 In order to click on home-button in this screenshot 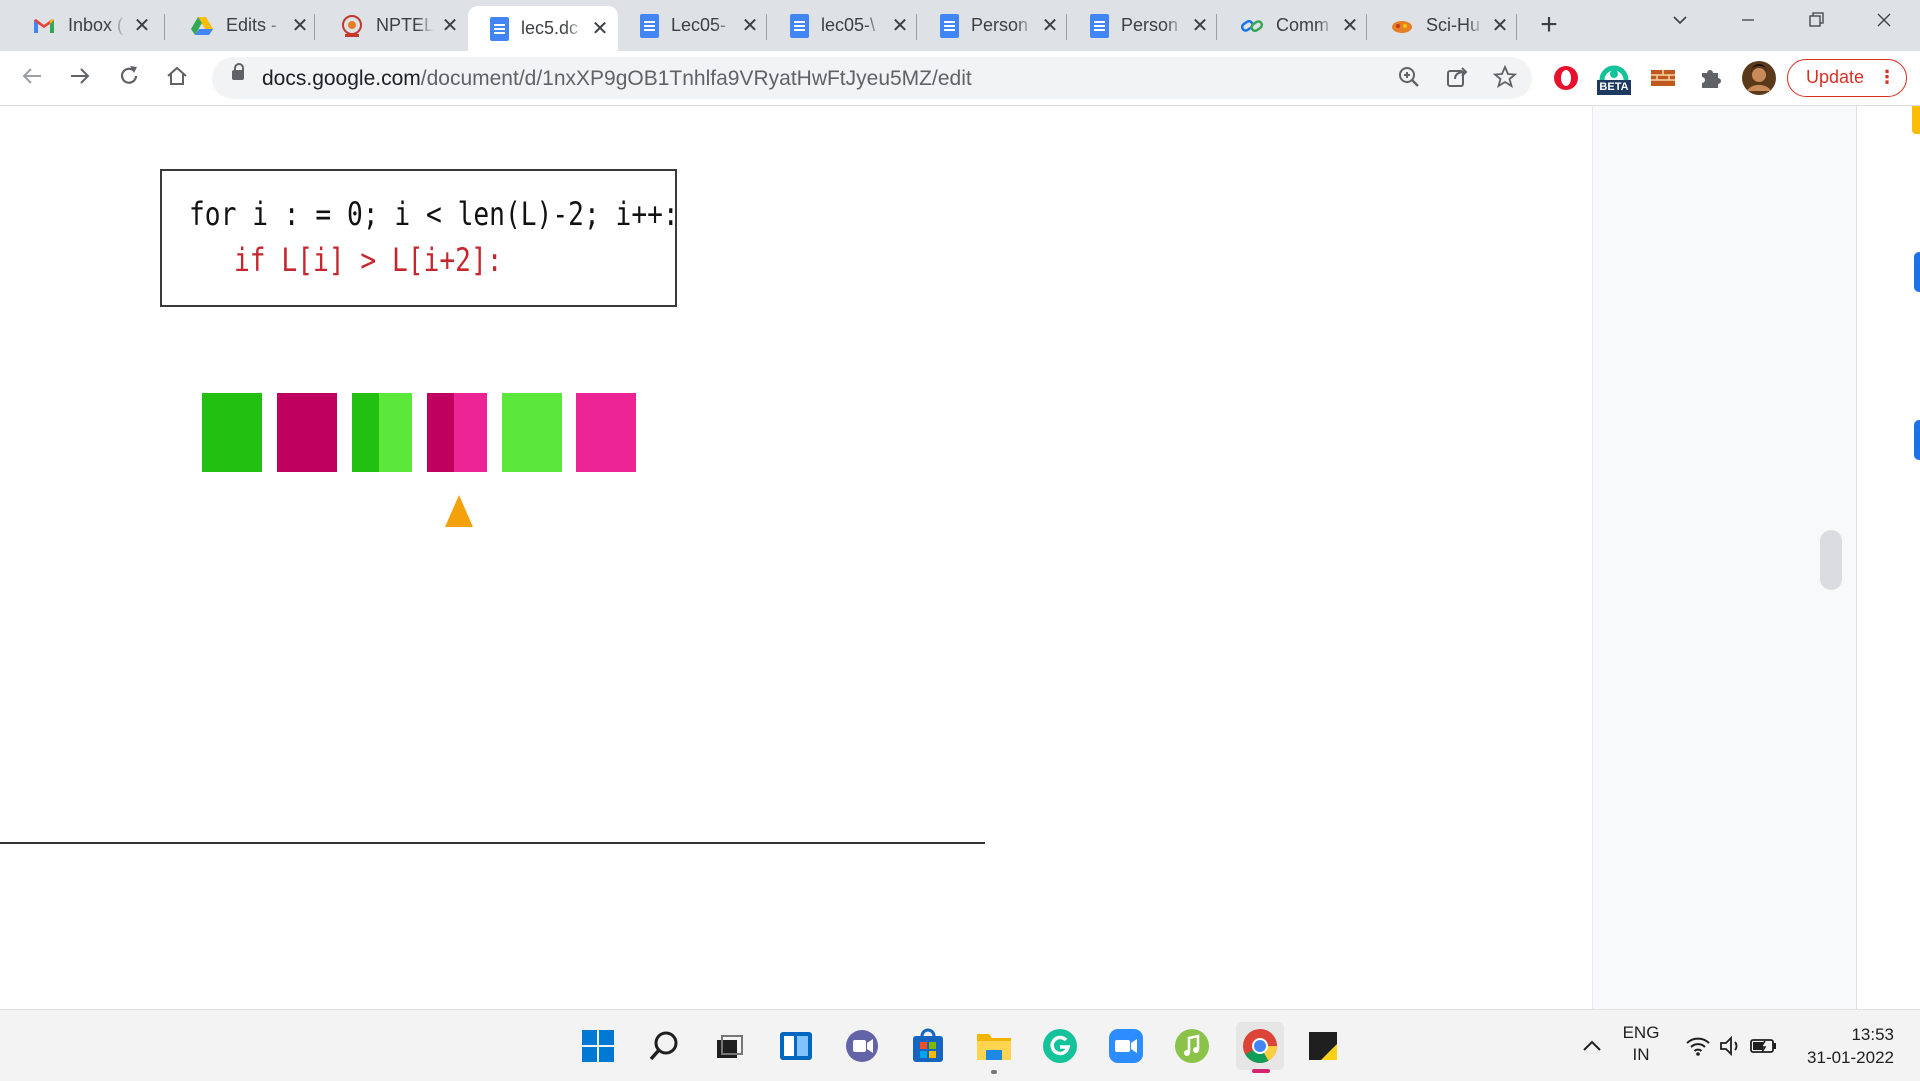, I will do `click(177, 78)`.